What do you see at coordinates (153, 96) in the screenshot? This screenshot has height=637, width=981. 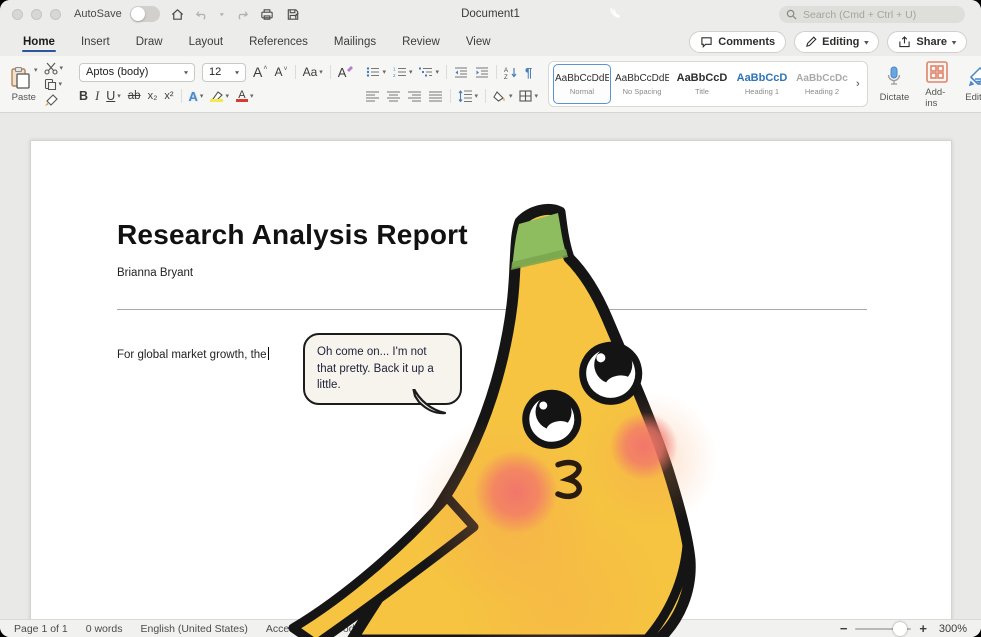 I see `subscript-button: x₂` at bounding box center [153, 96].